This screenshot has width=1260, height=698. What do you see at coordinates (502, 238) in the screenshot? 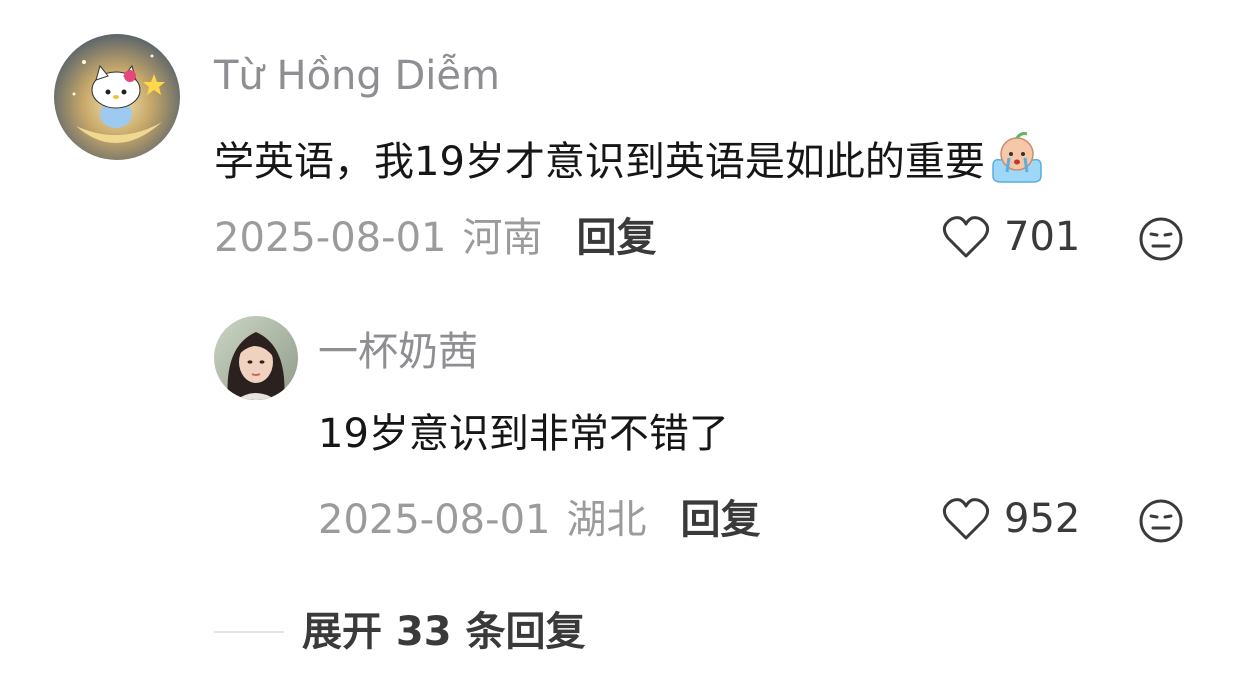
I see `comment-location: 河南` at bounding box center [502, 238].